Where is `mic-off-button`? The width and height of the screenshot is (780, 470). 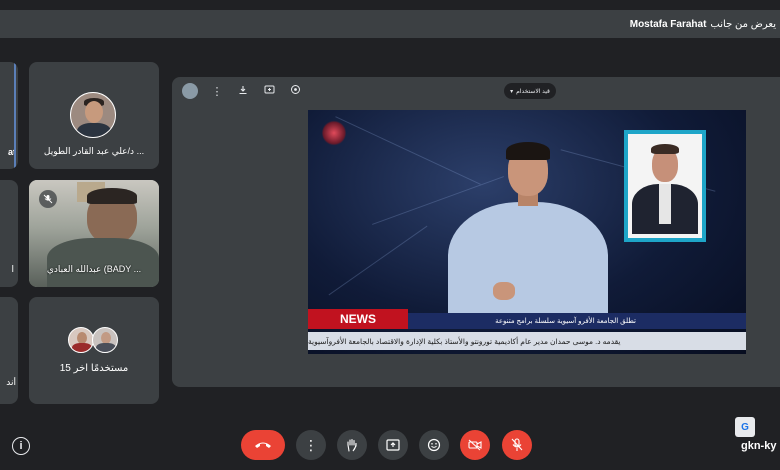 mic-off-button is located at coordinates (517, 445).